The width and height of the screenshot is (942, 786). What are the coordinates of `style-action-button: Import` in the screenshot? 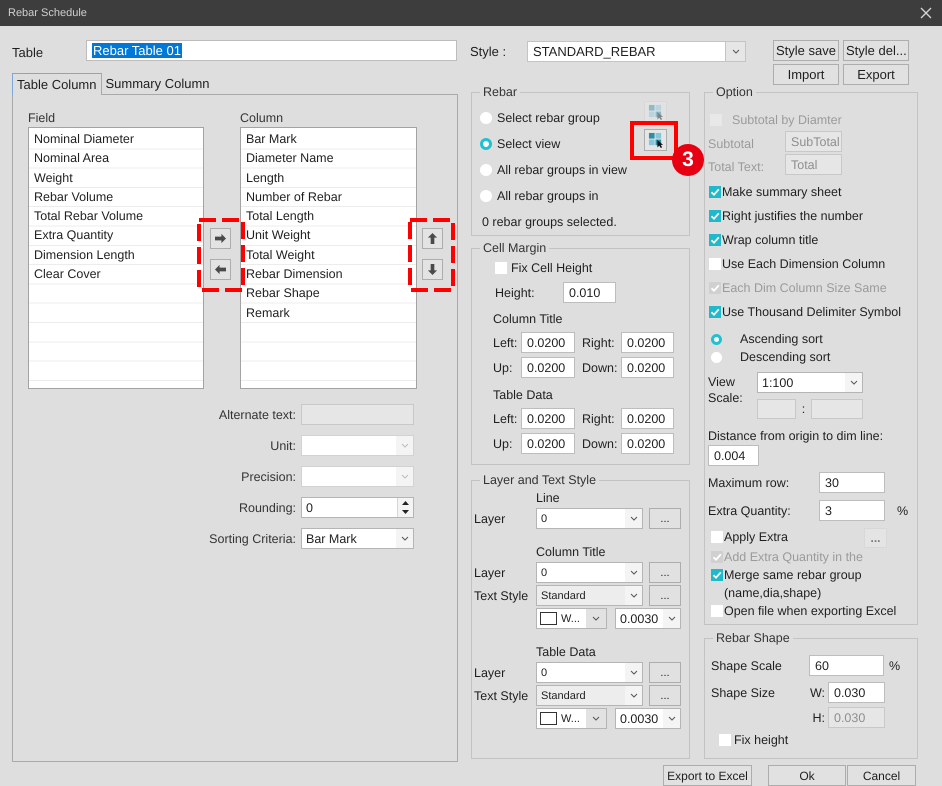 It's located at (806, 74).